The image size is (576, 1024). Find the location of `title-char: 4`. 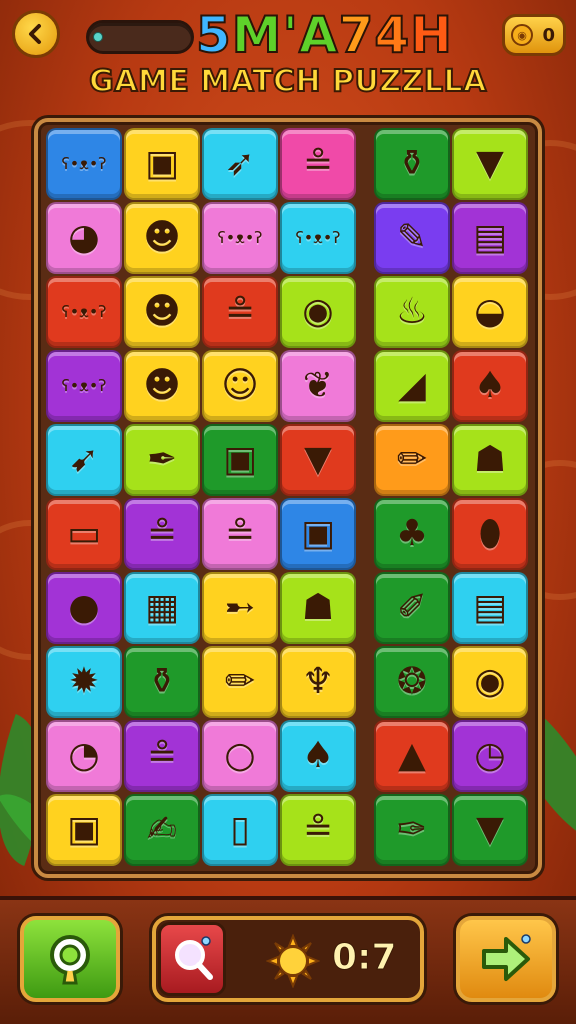

title-char: 4 is located at coordinates (392, 35).